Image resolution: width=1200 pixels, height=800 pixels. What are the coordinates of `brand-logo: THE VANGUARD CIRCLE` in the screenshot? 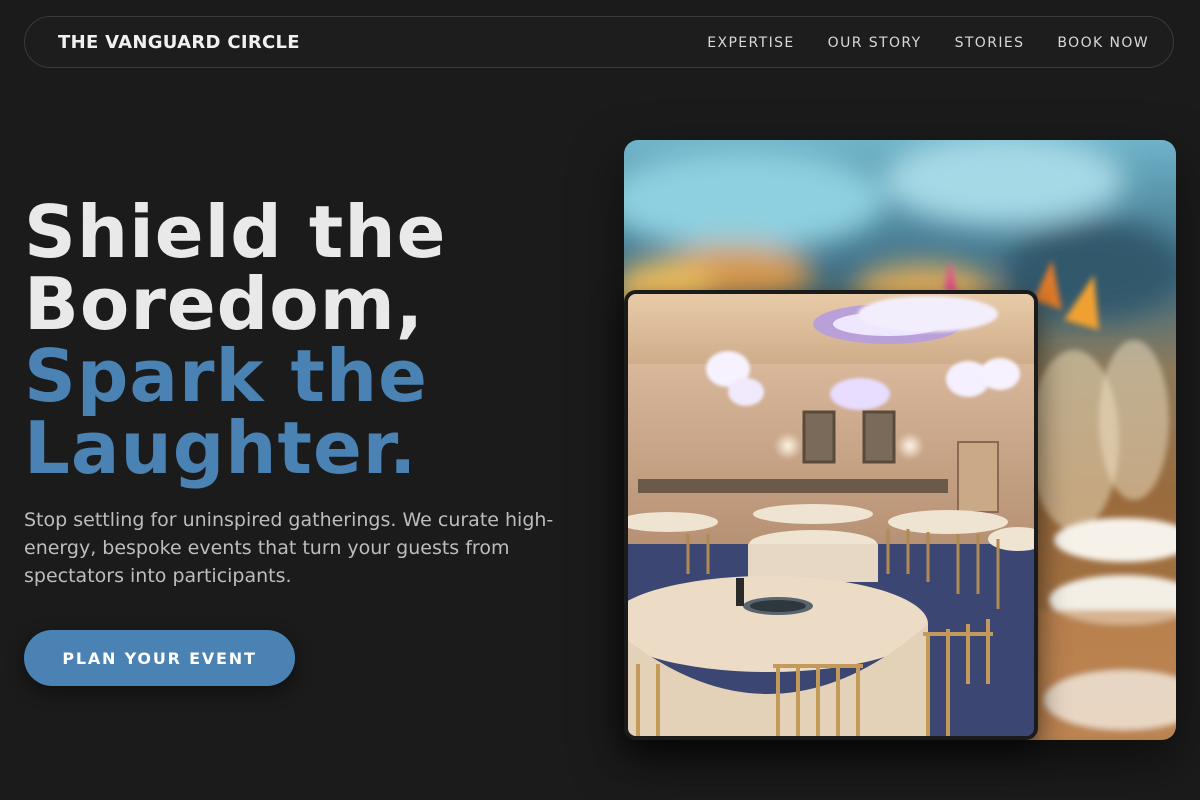 It's located at (179, 43).